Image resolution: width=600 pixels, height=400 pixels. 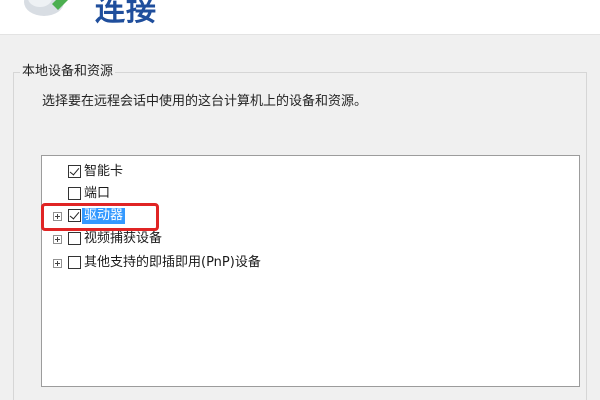 What do you see at coordinates (97, 193) in the screenshot?
I see `ports-label: 端口` at bounding box center [97, 193].